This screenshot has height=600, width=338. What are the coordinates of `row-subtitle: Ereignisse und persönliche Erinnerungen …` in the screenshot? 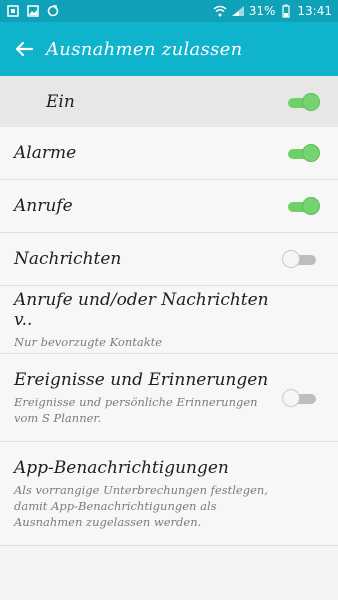 It's located at (136, 409).